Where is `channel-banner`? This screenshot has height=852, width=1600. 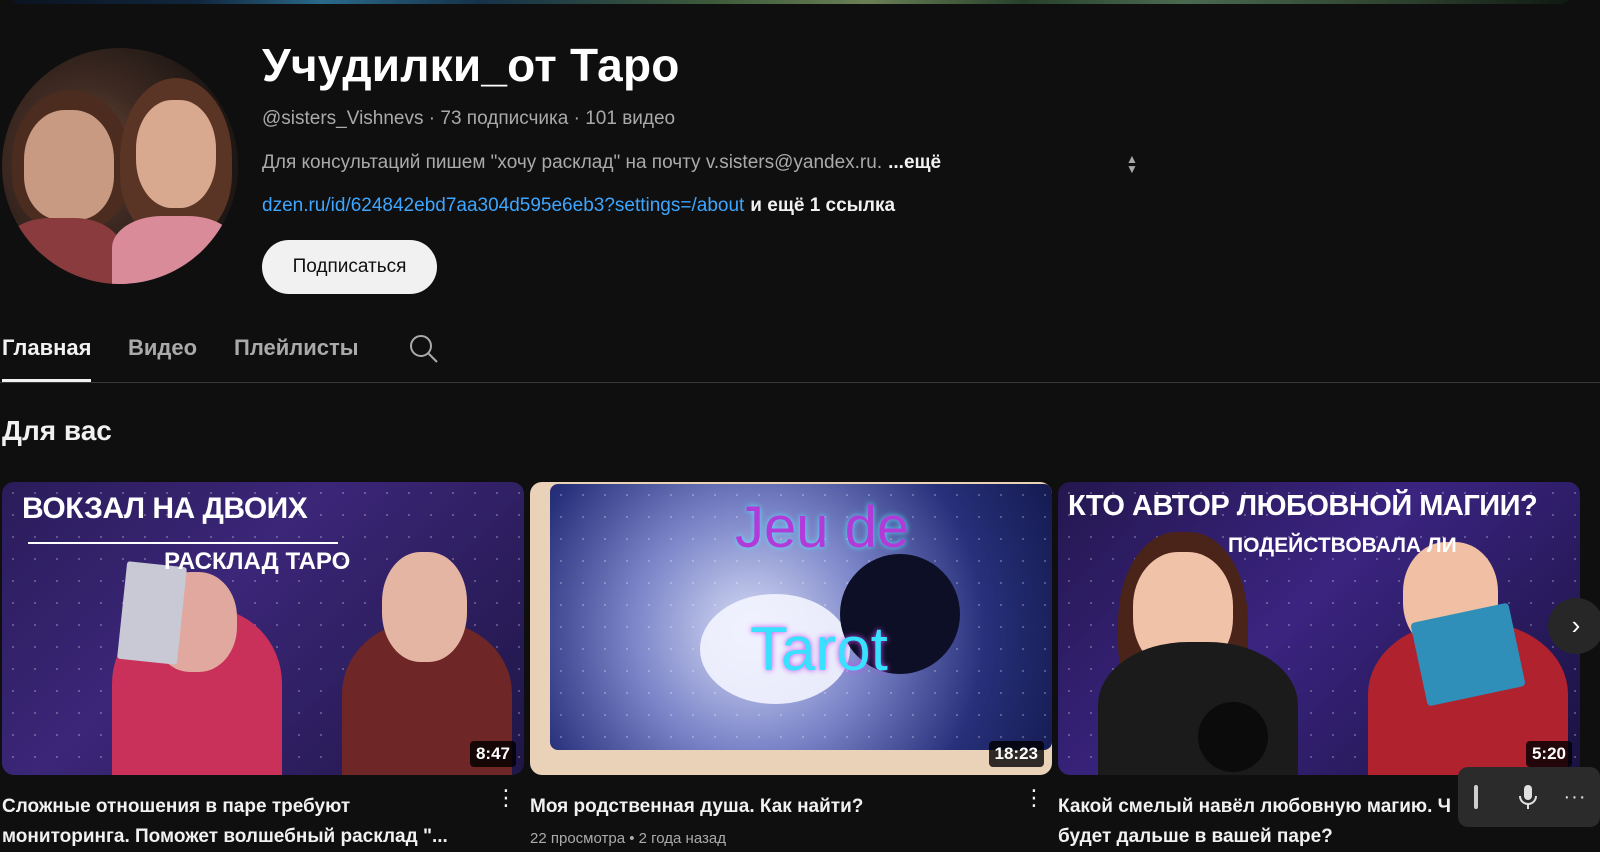 channel-banner is located at coordinates (790, 2).